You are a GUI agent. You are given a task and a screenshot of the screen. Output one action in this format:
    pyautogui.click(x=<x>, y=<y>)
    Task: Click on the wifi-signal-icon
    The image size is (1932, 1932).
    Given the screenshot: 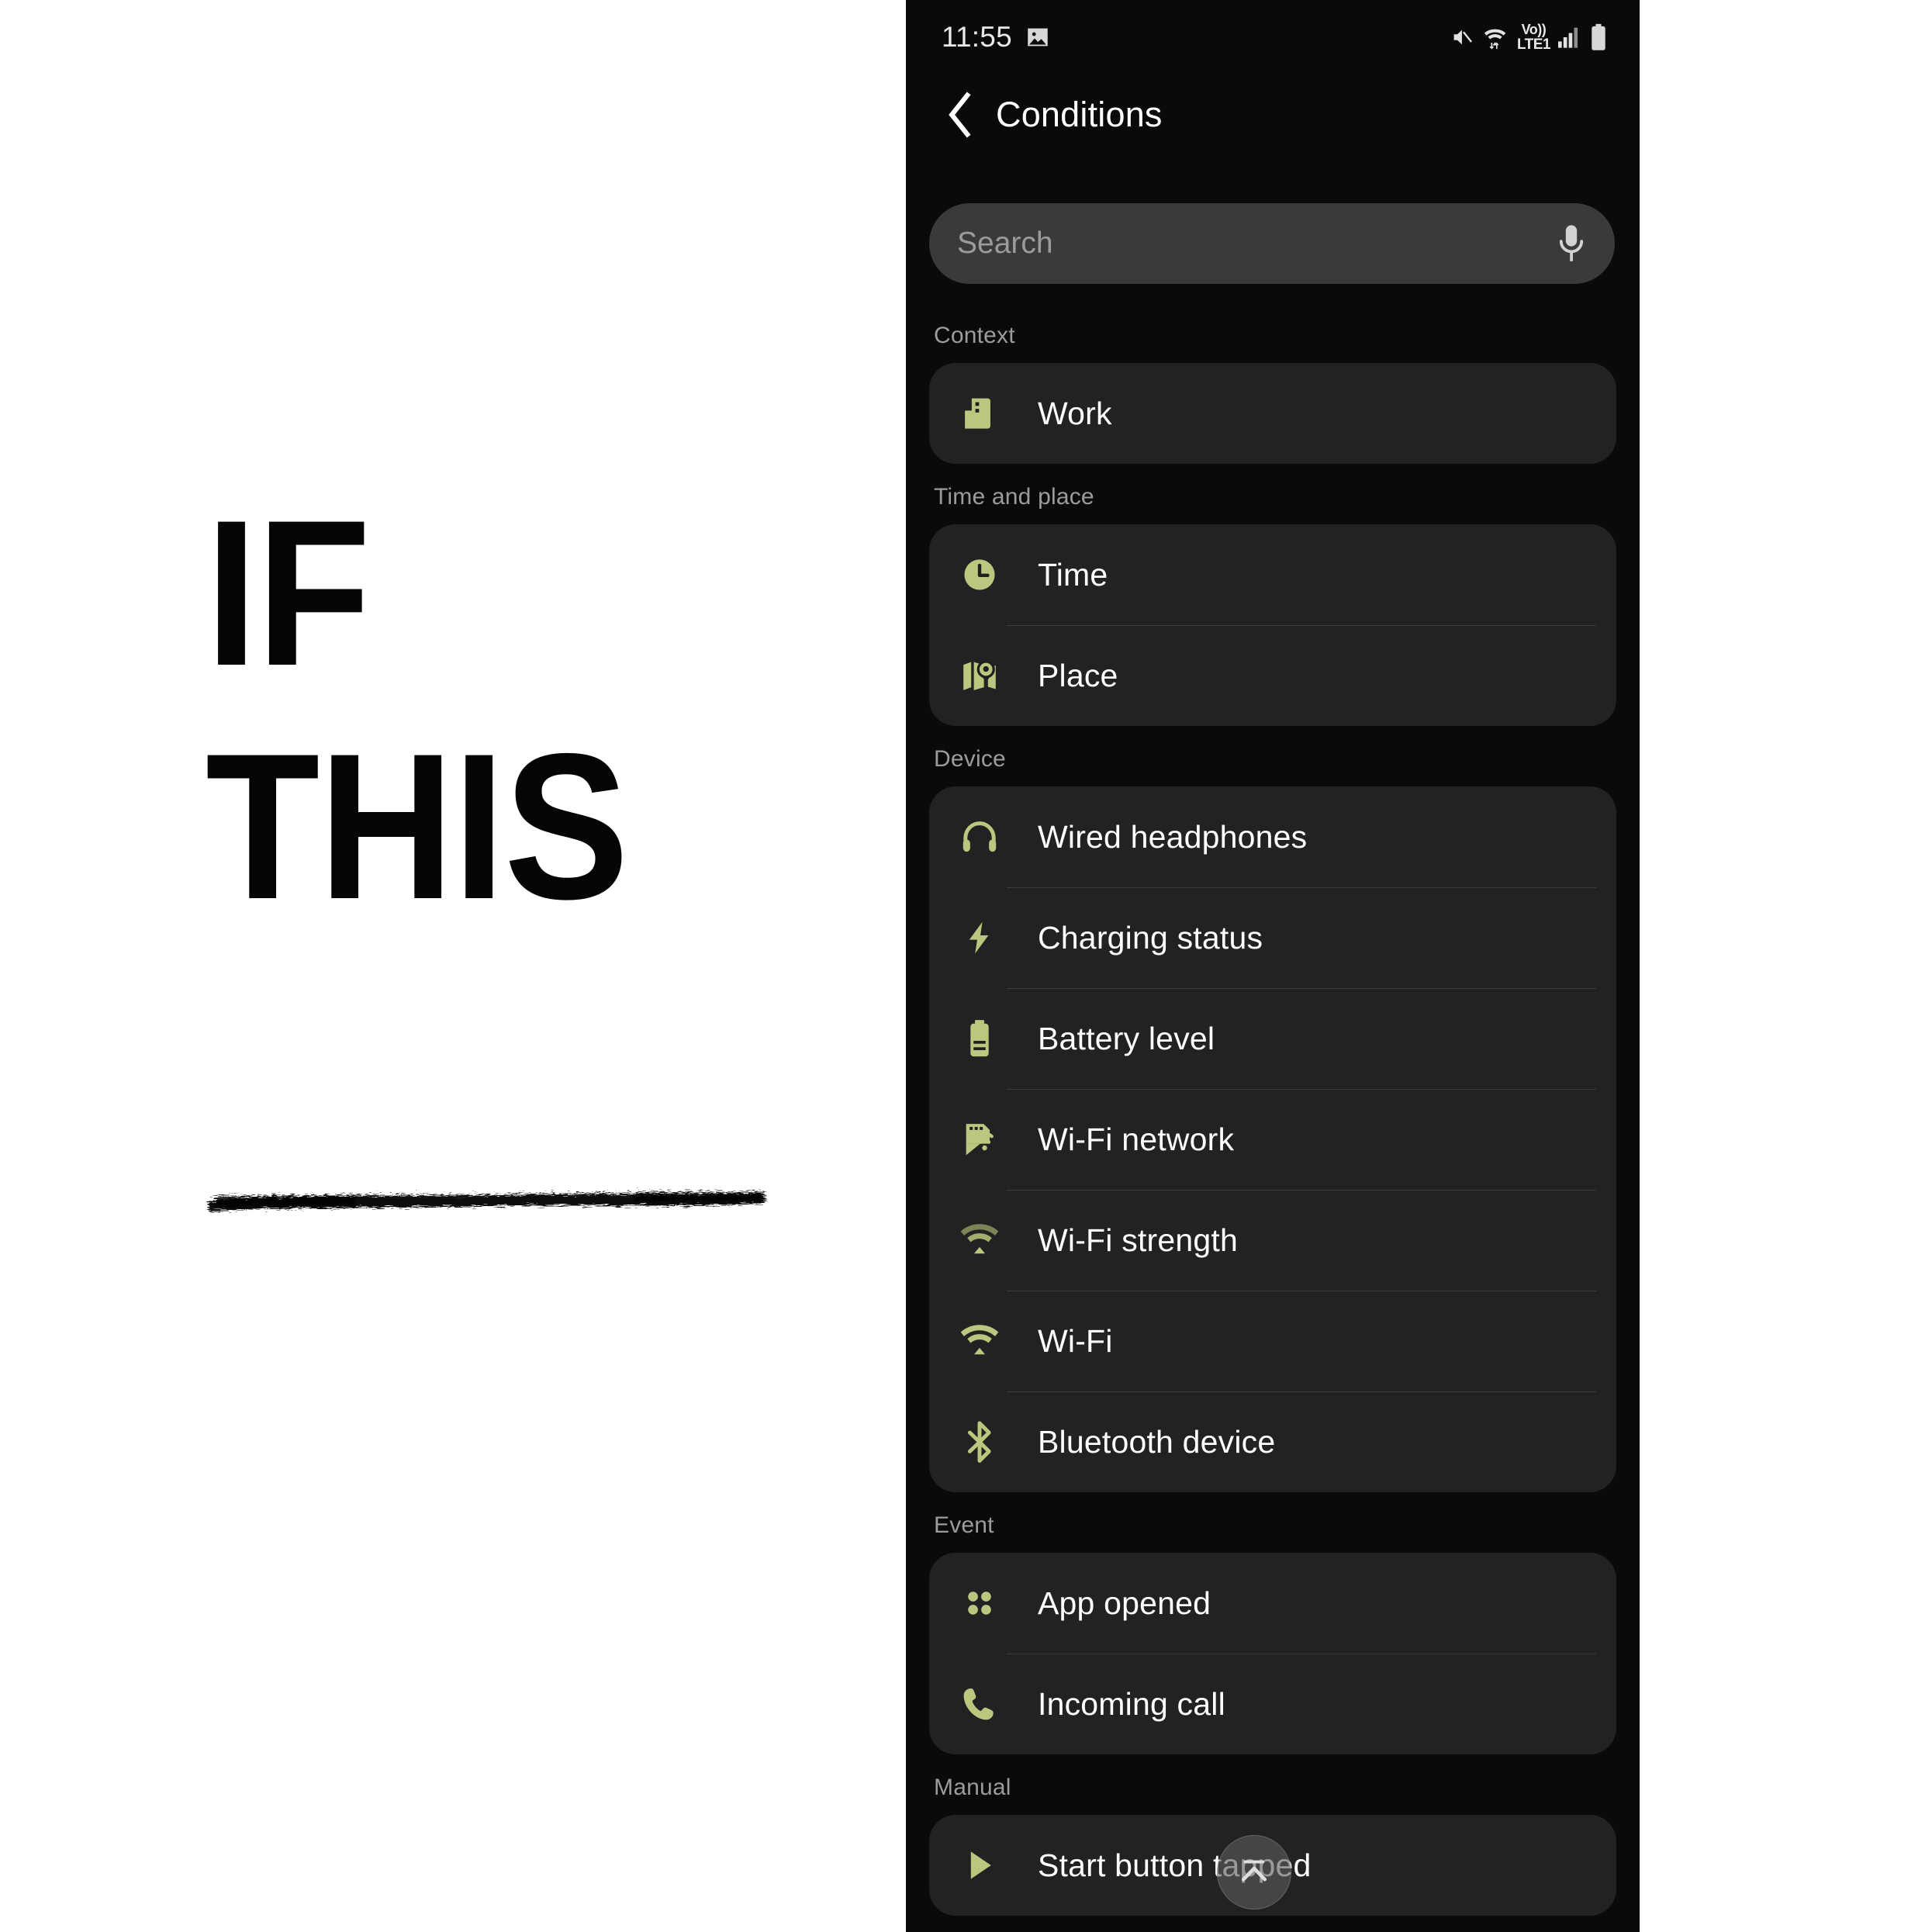 What is the action you would take?
    pyautogui.click(x=980, y=1240)
    